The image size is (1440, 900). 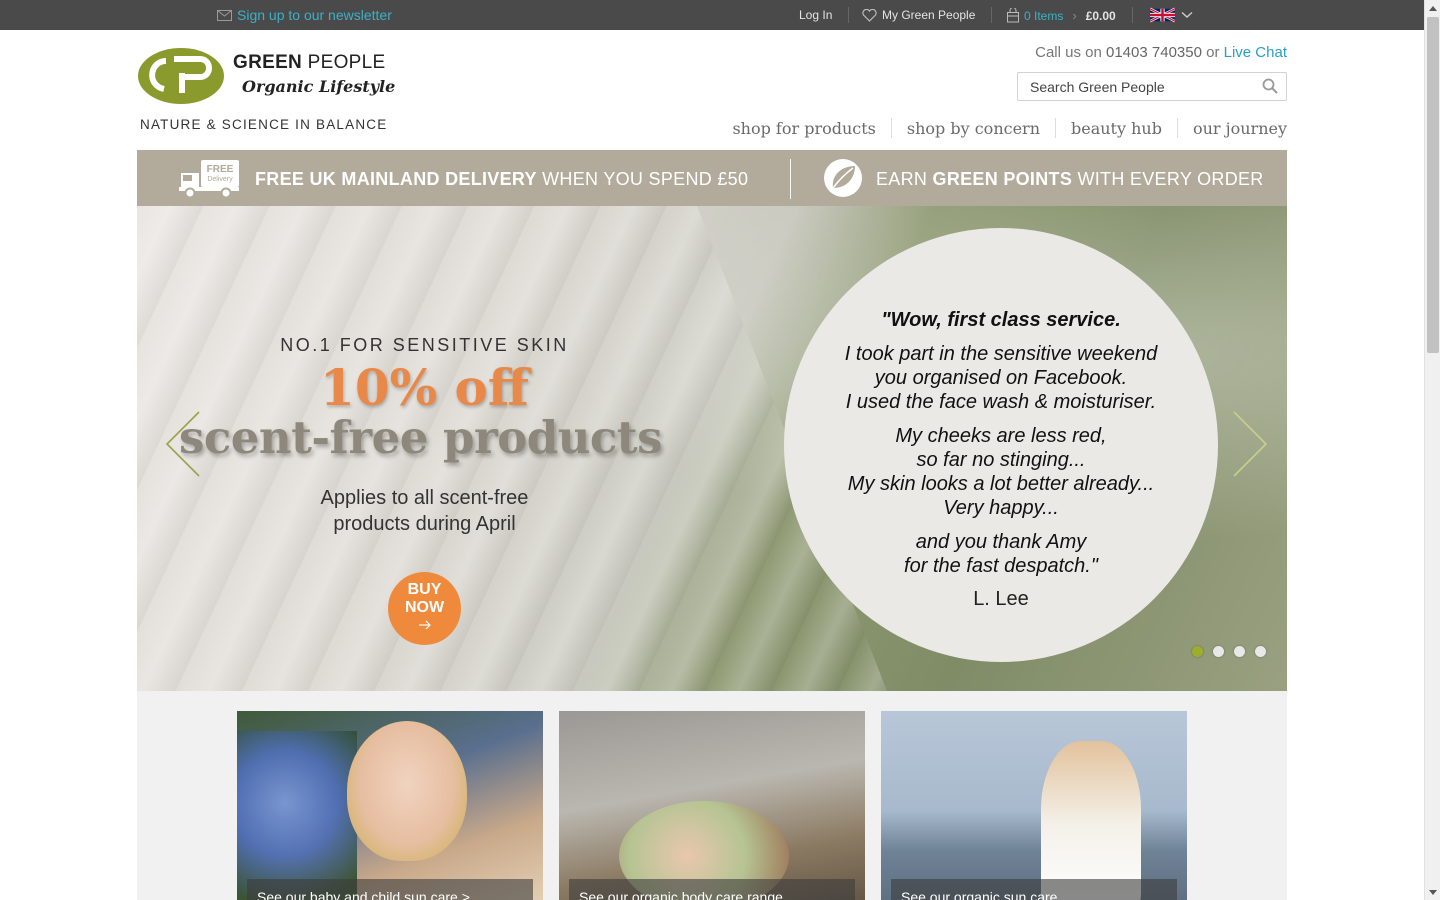 What do you see at coordinates (424, 387) in the screenshot?
I see `hero-offer: 10% off` at bounding box center [424, 387].